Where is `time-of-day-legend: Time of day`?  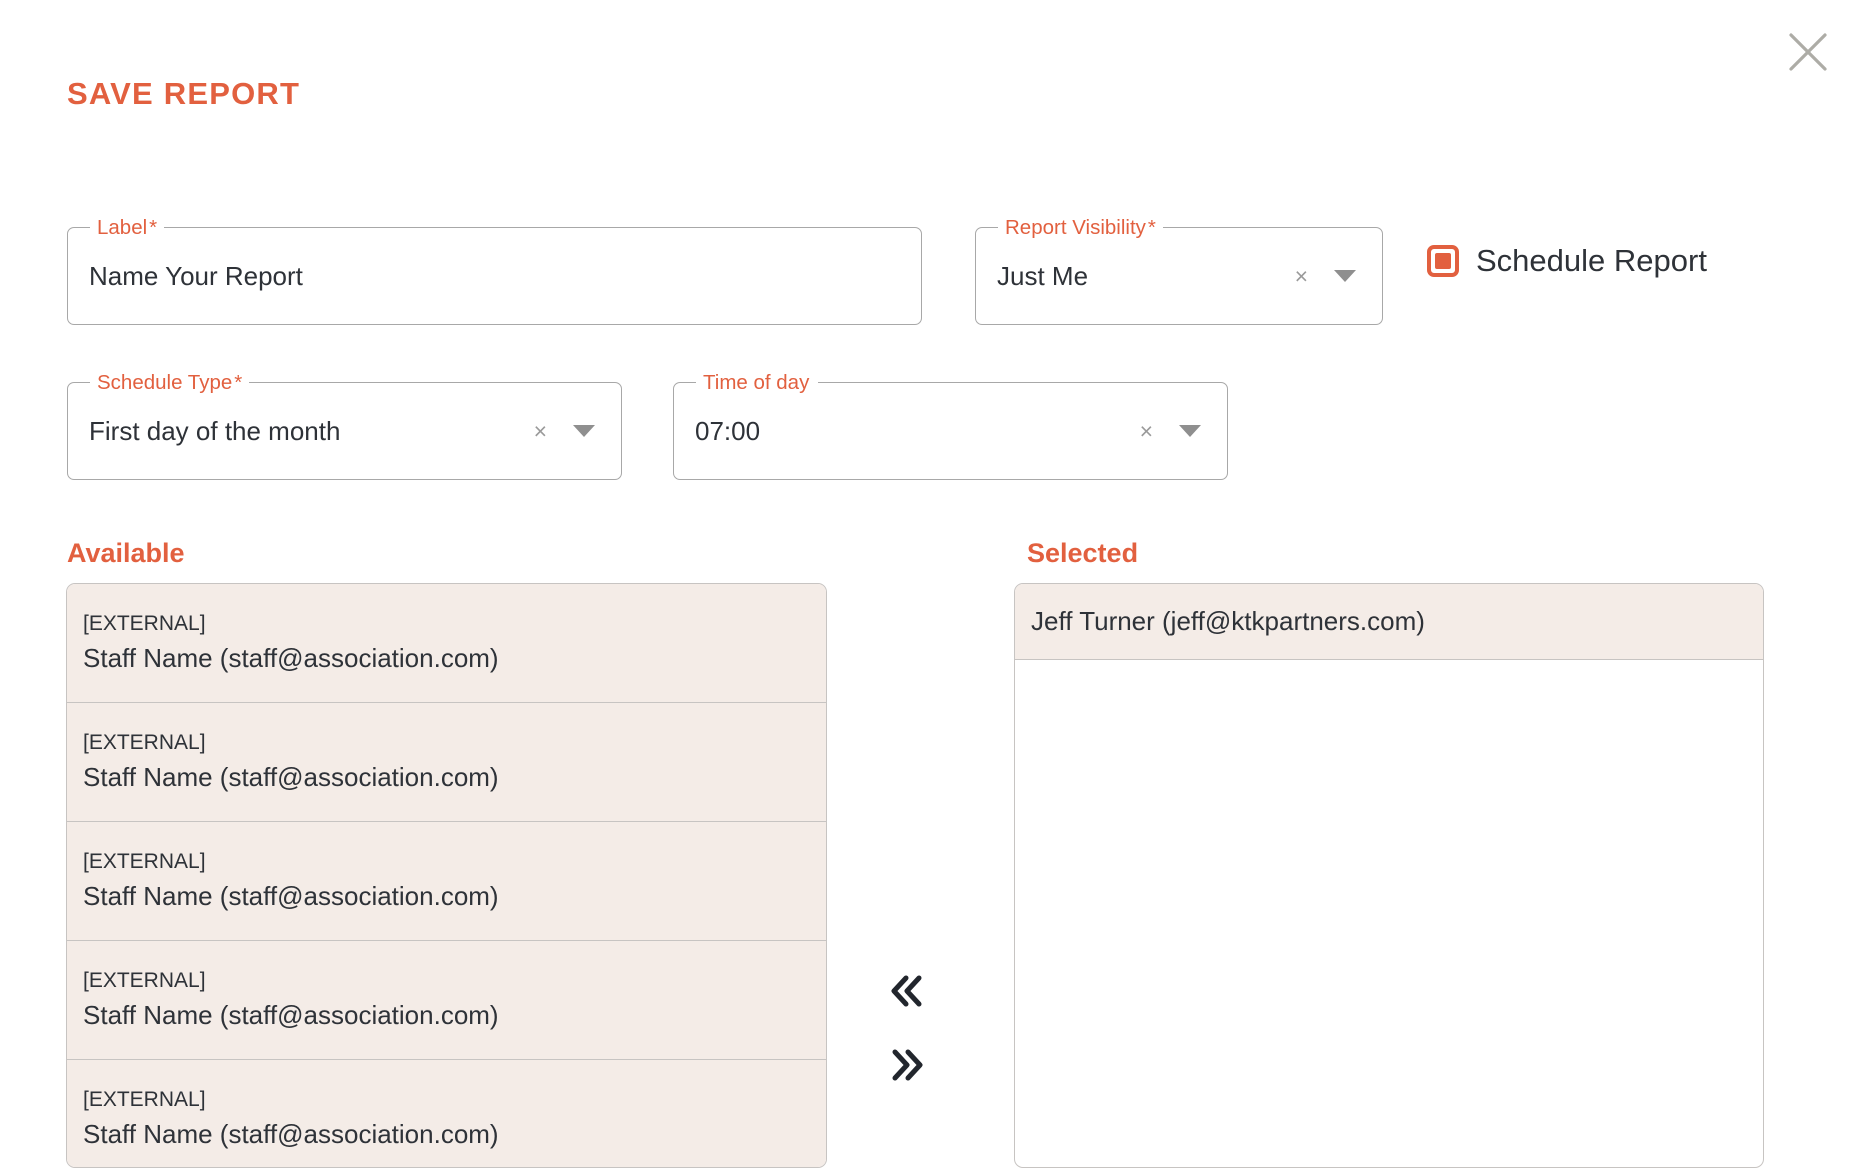 time-of-day-legend: Time of day is located at coordinates (757, 382).